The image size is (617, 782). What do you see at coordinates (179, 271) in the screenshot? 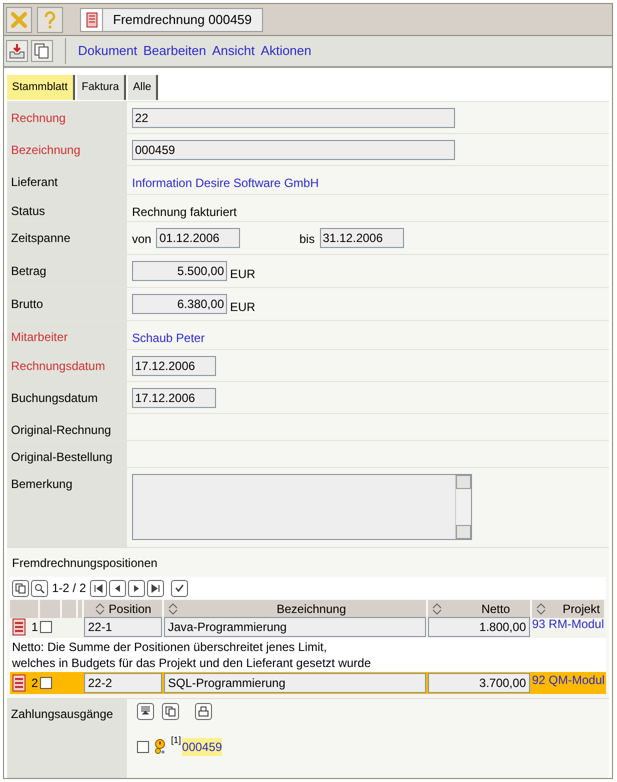
I see `amount-field: 5.500,00` at bounding box center [179, 271].